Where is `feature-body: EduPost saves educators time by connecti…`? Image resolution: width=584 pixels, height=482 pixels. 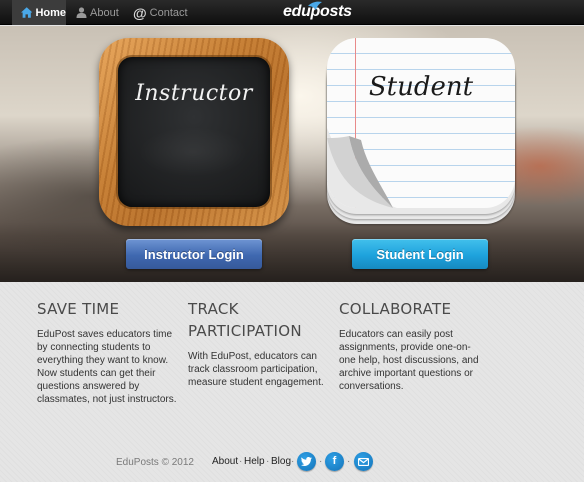
feature-body: EduPost saves educators time by connecti… is located at coordinates (107, 367).